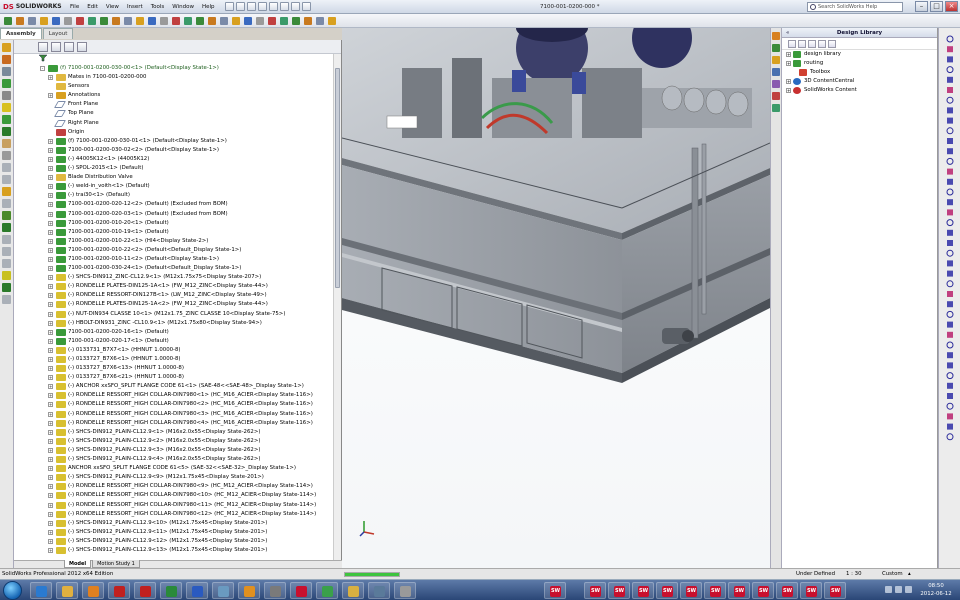 Image resolution: width=960 pixels, height=600 pixels. Describe the element at coordinates (6, 239) in the screenshot. I see `measure-icon` at that location.